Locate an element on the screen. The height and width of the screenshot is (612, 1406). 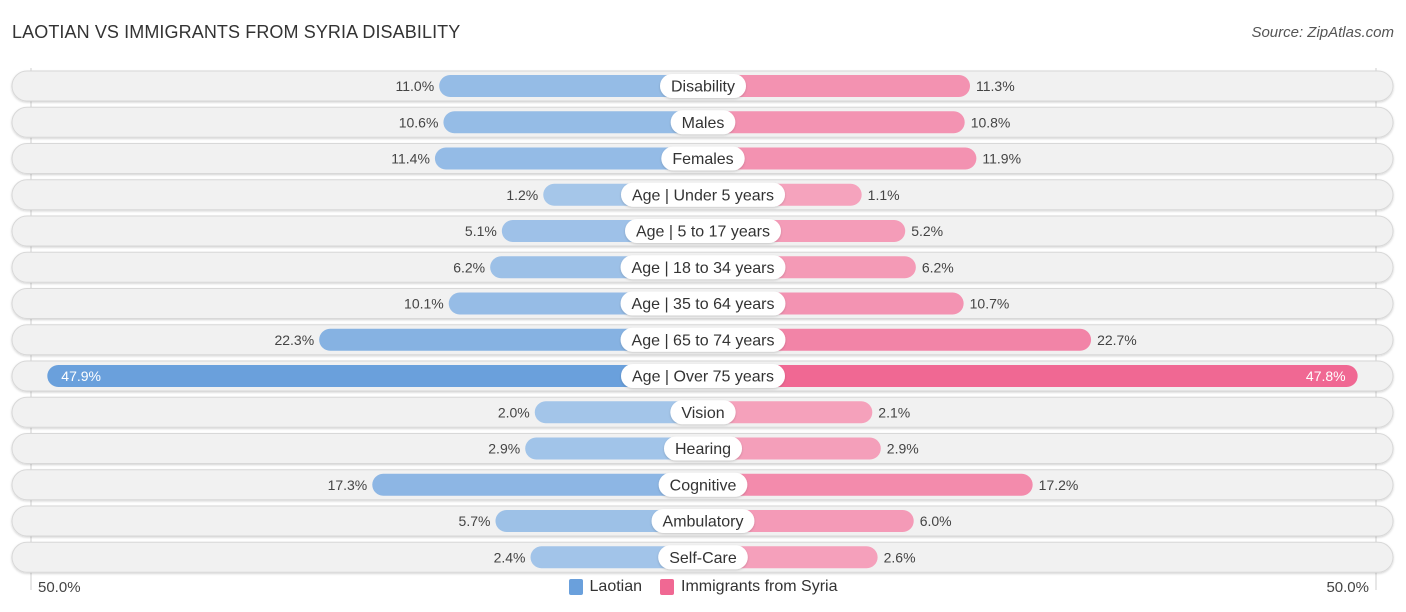
value-label-laotian: 2.4% is located at coordinates (510, 557).